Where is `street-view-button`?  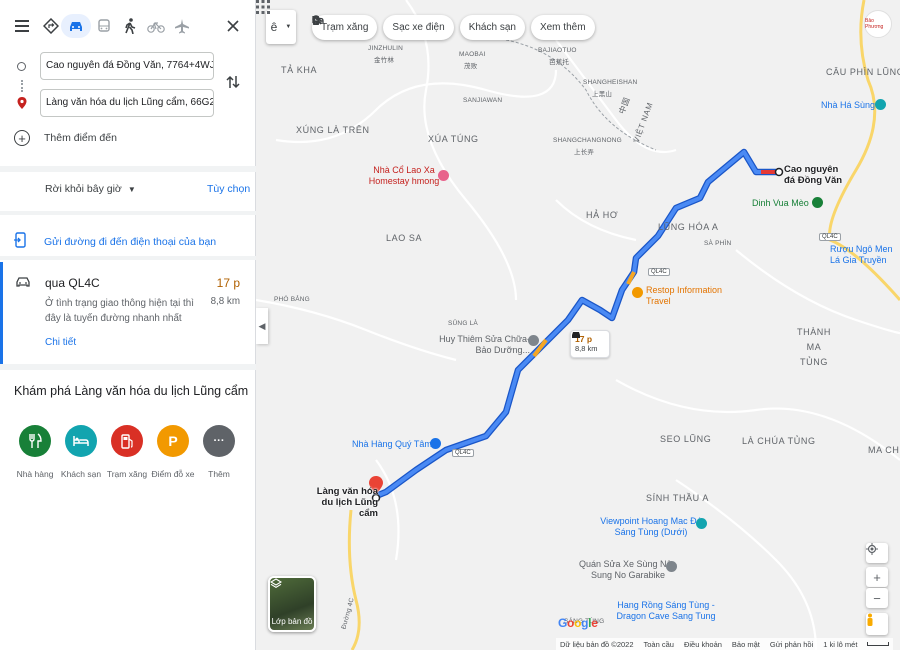
street-view-button is located at coordinates (877, 624).